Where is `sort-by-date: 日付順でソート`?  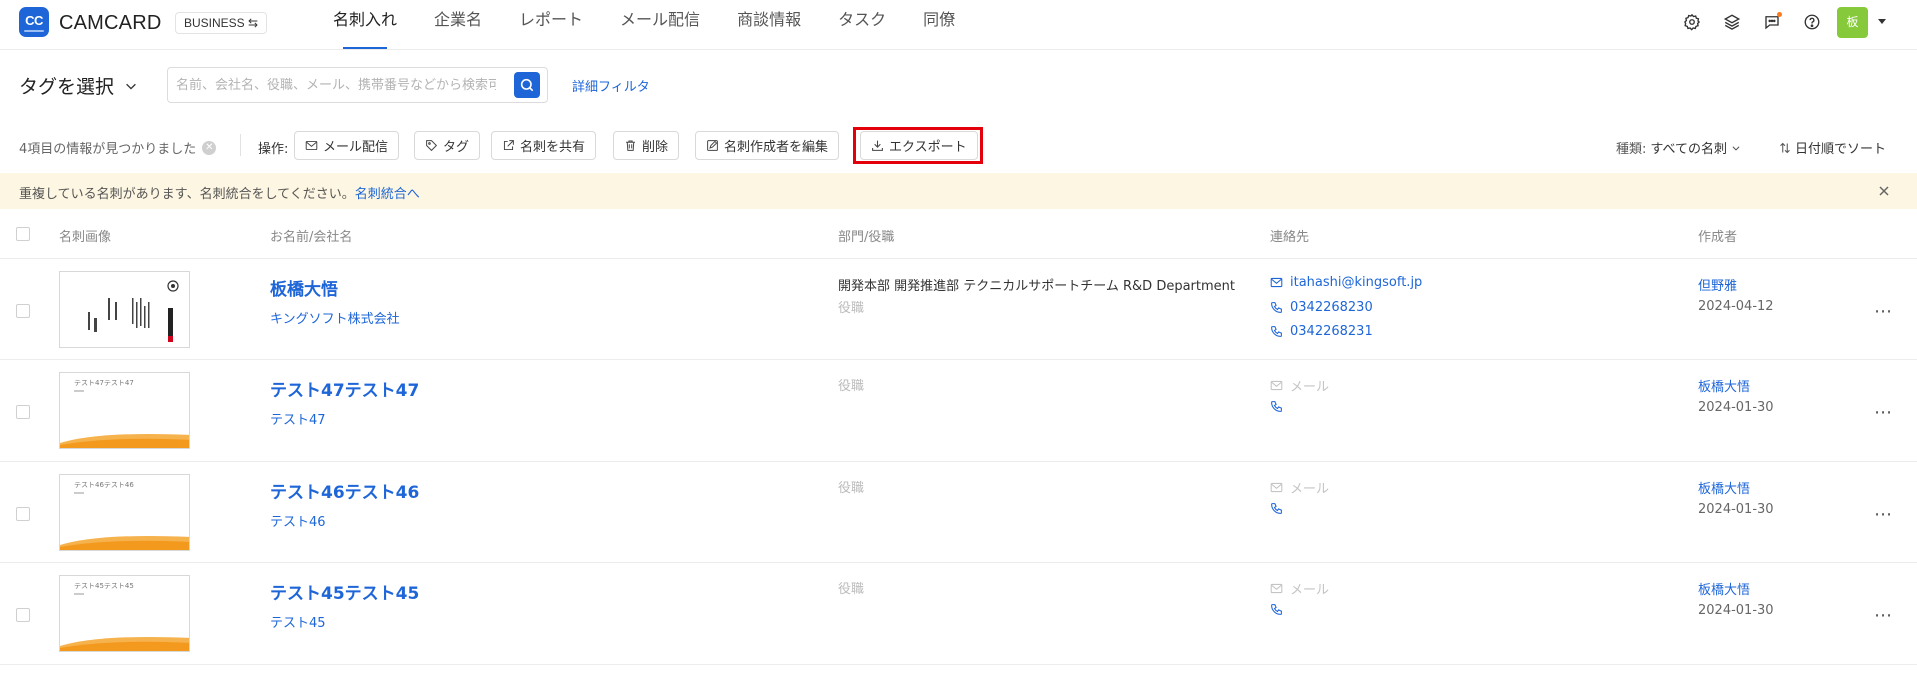 sort-by-date: 日付順でソート is located at coordinates (1832, 147).